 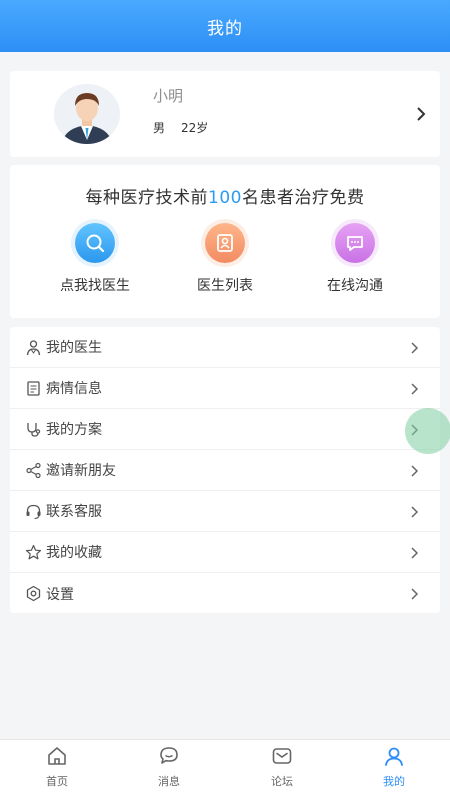 What do you see at coordinates (33, 593) in the screenshot?
I see `settings-icon` at bounding box center [33, 593].